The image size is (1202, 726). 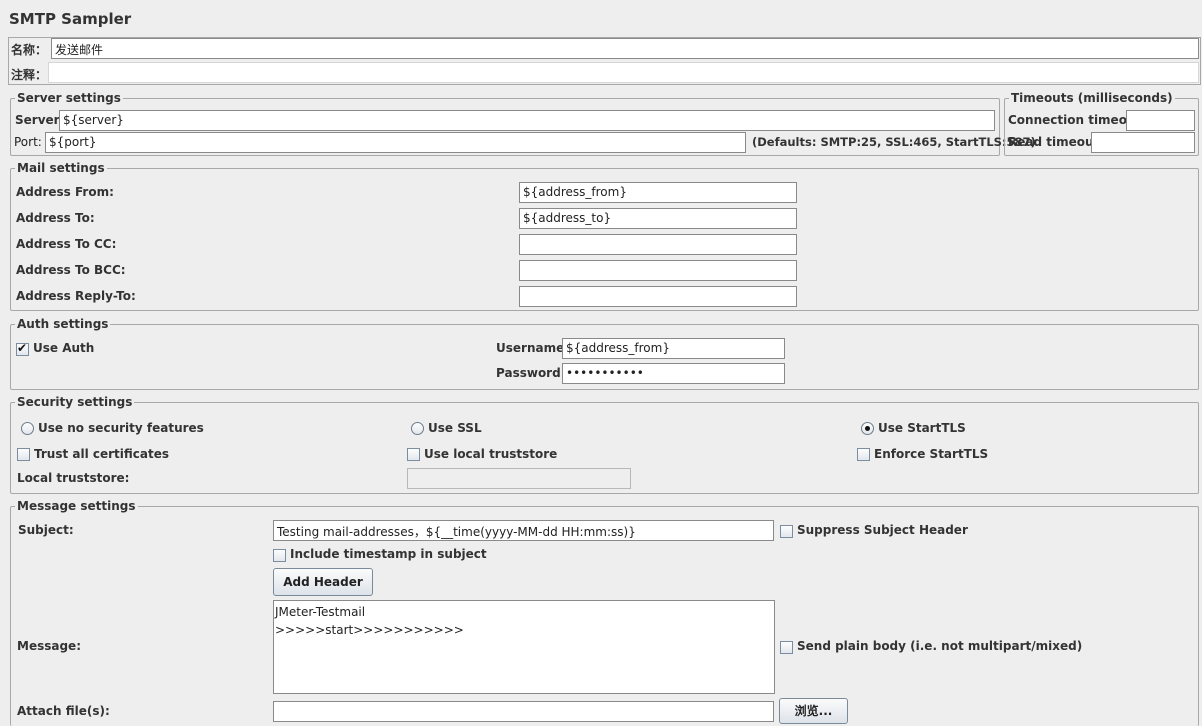 I want to click on message-label: Message:, so click(x=49, y=646).